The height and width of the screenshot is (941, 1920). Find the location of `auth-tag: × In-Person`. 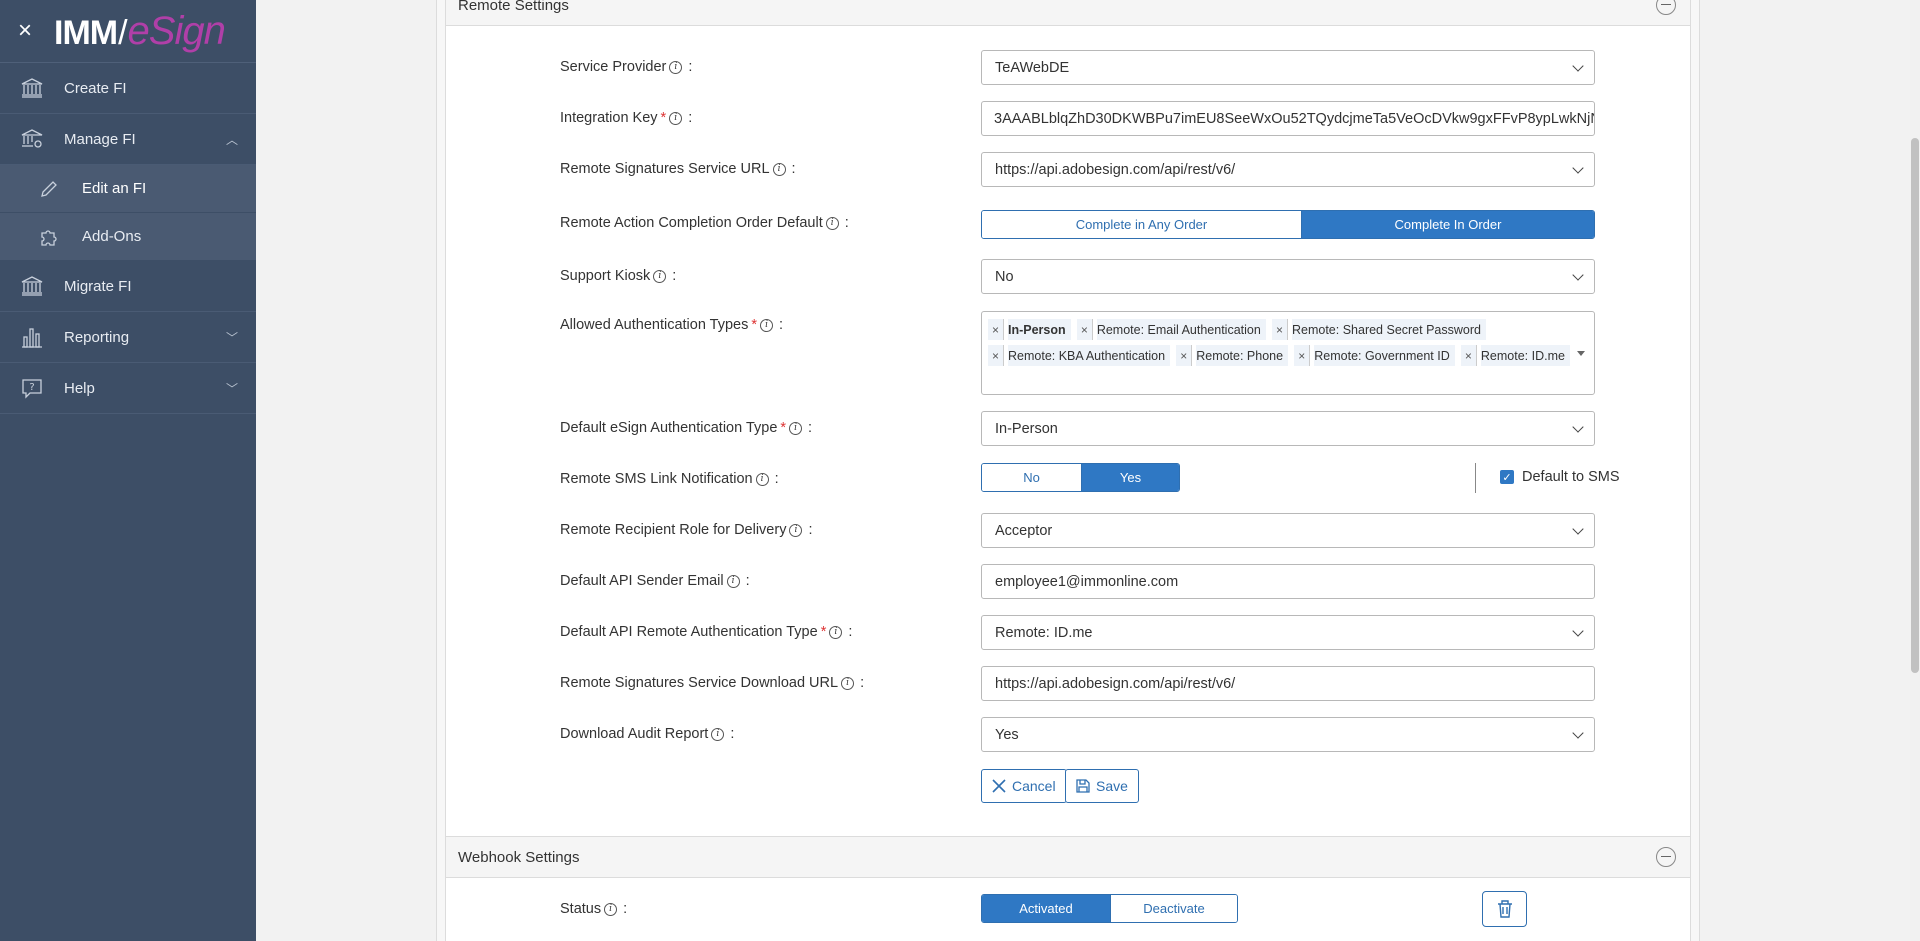

auth-tag: × In-Person is located at coordinates (1029, 329).